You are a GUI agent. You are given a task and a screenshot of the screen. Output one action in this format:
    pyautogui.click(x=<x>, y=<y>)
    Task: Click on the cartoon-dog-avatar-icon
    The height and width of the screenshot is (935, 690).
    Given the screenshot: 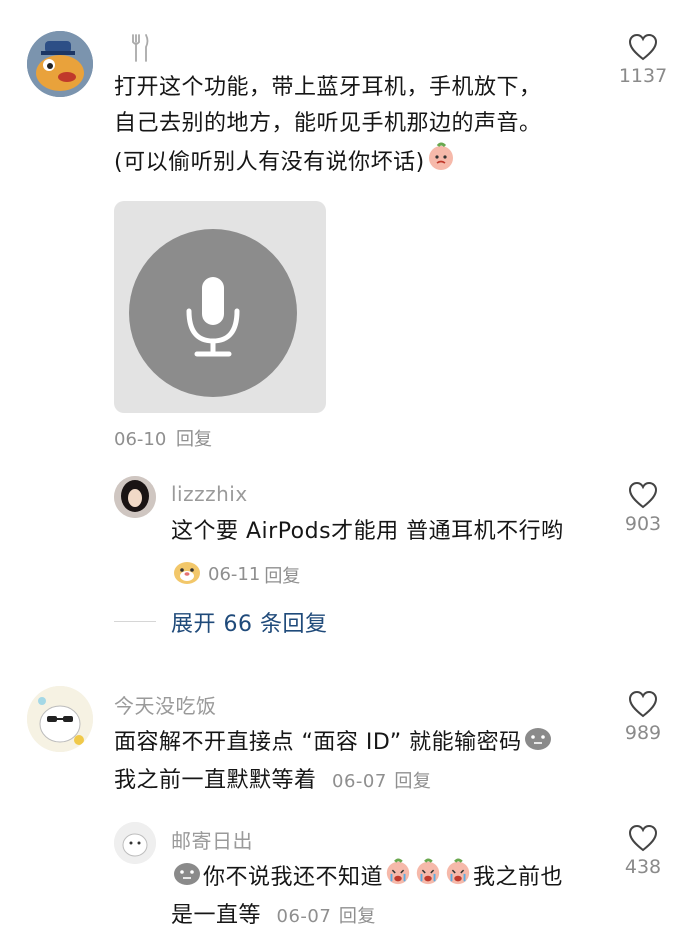 What is the action you would take?
    pyautogui.click(x=135, y=843)
    